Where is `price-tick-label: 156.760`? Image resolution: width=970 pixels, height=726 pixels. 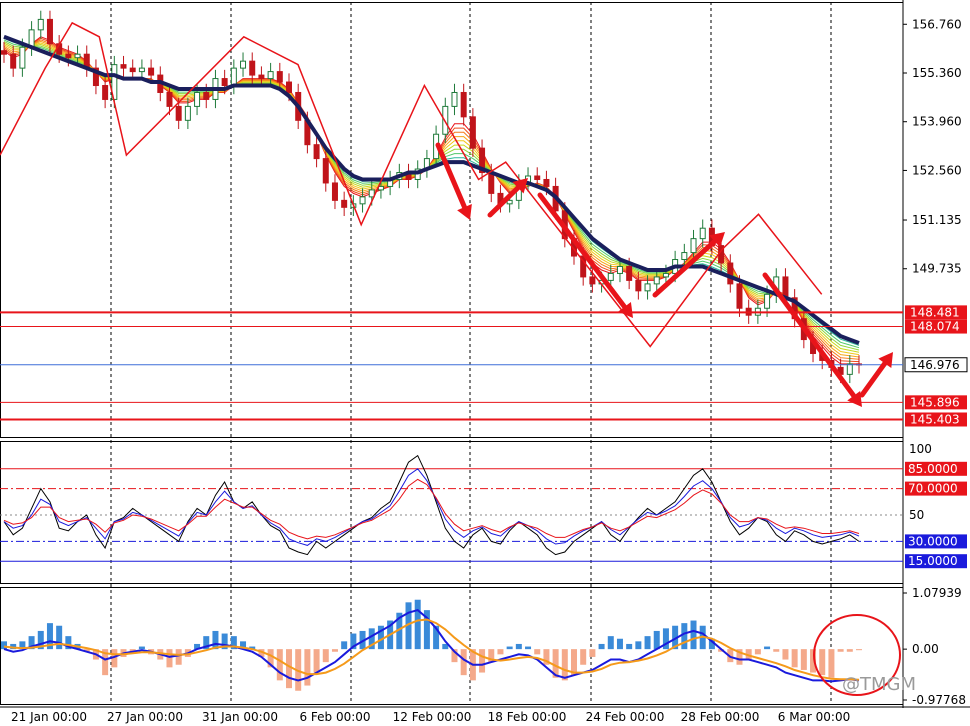
price-tick-label: 156.760 is located at coordinates (937, 24).